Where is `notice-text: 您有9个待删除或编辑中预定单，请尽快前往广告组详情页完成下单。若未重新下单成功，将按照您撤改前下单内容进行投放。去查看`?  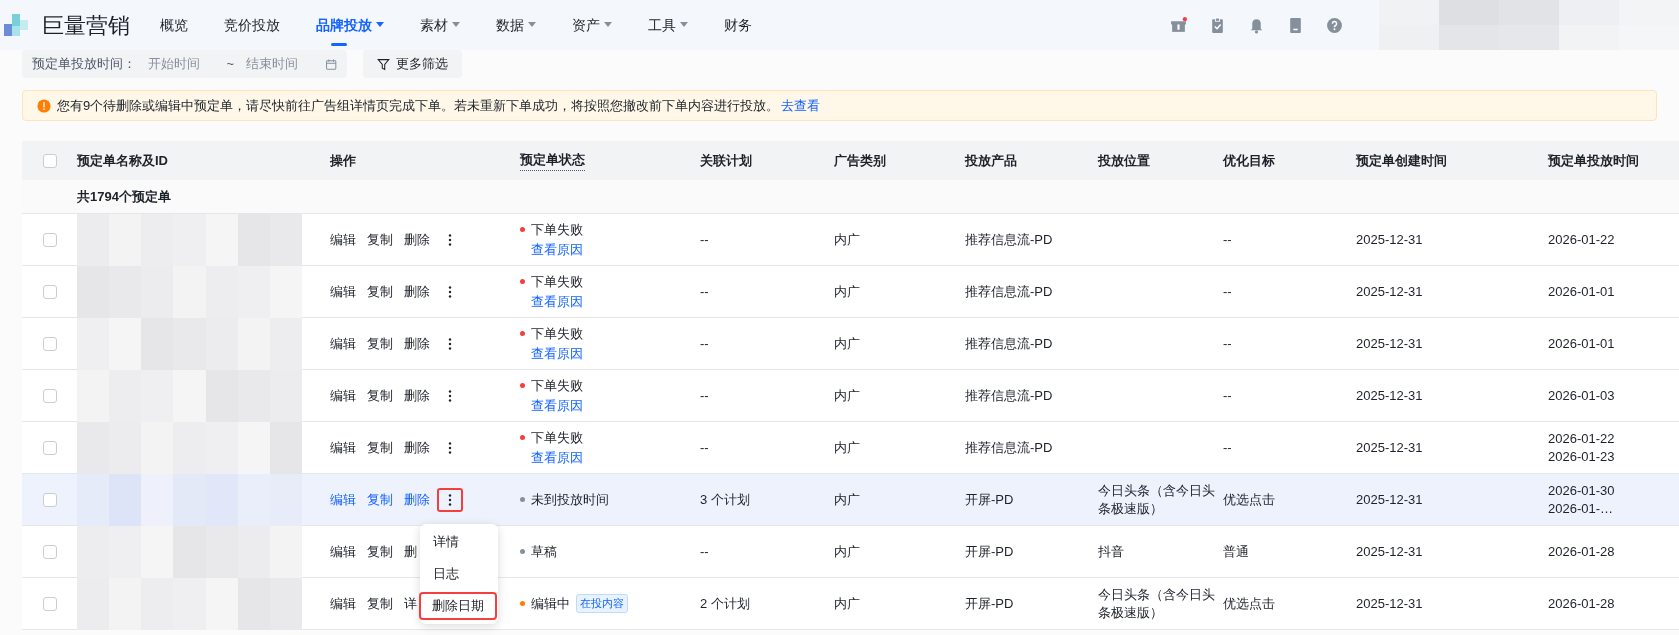
notice-text: 您有9个待删除或编辑中预定单，请尽快前往广告组详情页完成下单。若未重新下单成功，将按照您撤改前下单内容进行投放。去查看 is located at coordinates (439, 105).